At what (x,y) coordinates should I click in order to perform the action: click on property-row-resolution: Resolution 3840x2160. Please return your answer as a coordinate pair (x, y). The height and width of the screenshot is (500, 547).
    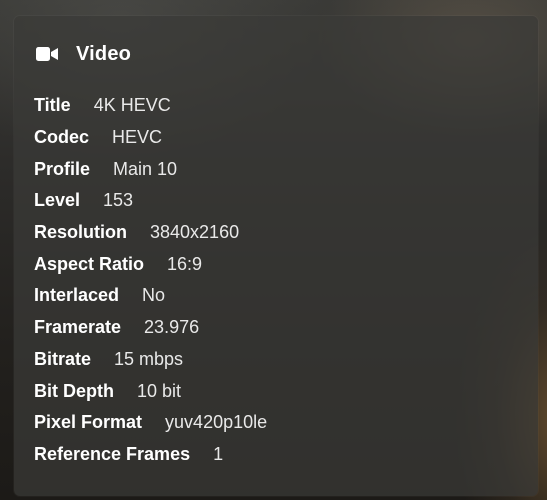
    Looking at the image, I should click on (150, 233).